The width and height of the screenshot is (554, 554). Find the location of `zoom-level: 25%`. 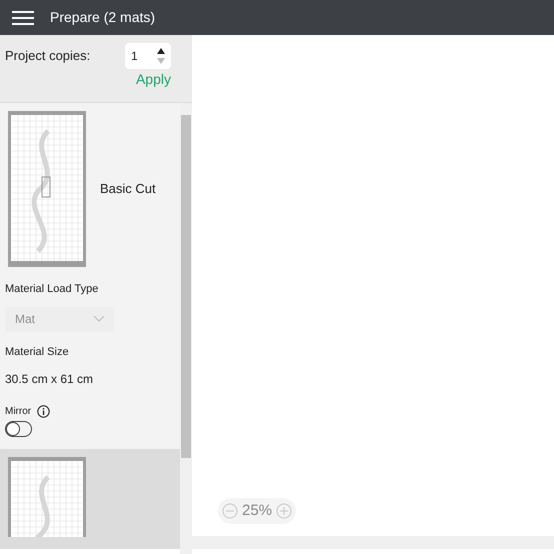

zoom-level: 25% is located at coordinates (257, 510).